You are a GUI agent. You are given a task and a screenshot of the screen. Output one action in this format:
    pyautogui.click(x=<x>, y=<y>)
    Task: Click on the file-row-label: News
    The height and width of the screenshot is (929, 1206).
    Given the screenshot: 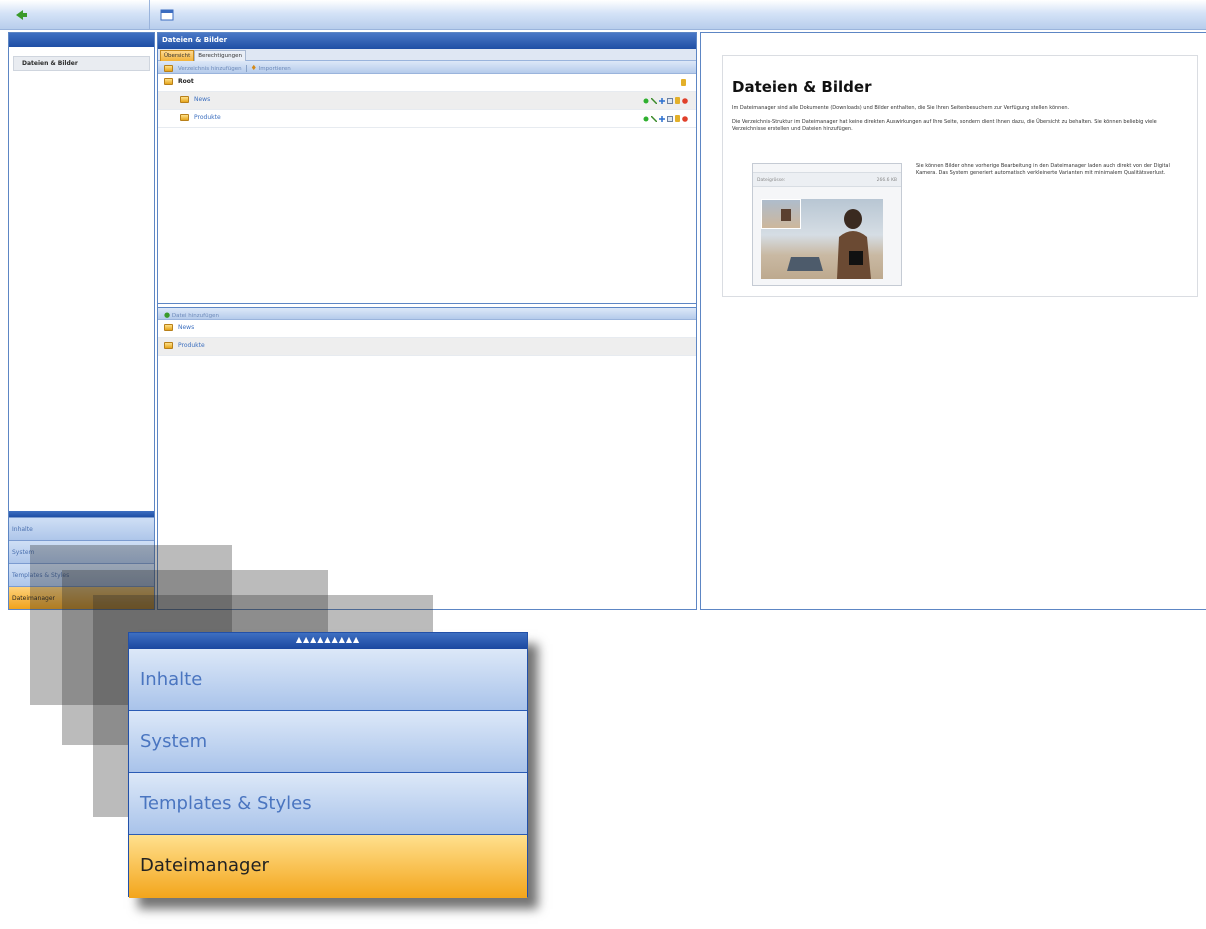 What is the action you would take?
    pyautogui.click(x=186, y=327)
    